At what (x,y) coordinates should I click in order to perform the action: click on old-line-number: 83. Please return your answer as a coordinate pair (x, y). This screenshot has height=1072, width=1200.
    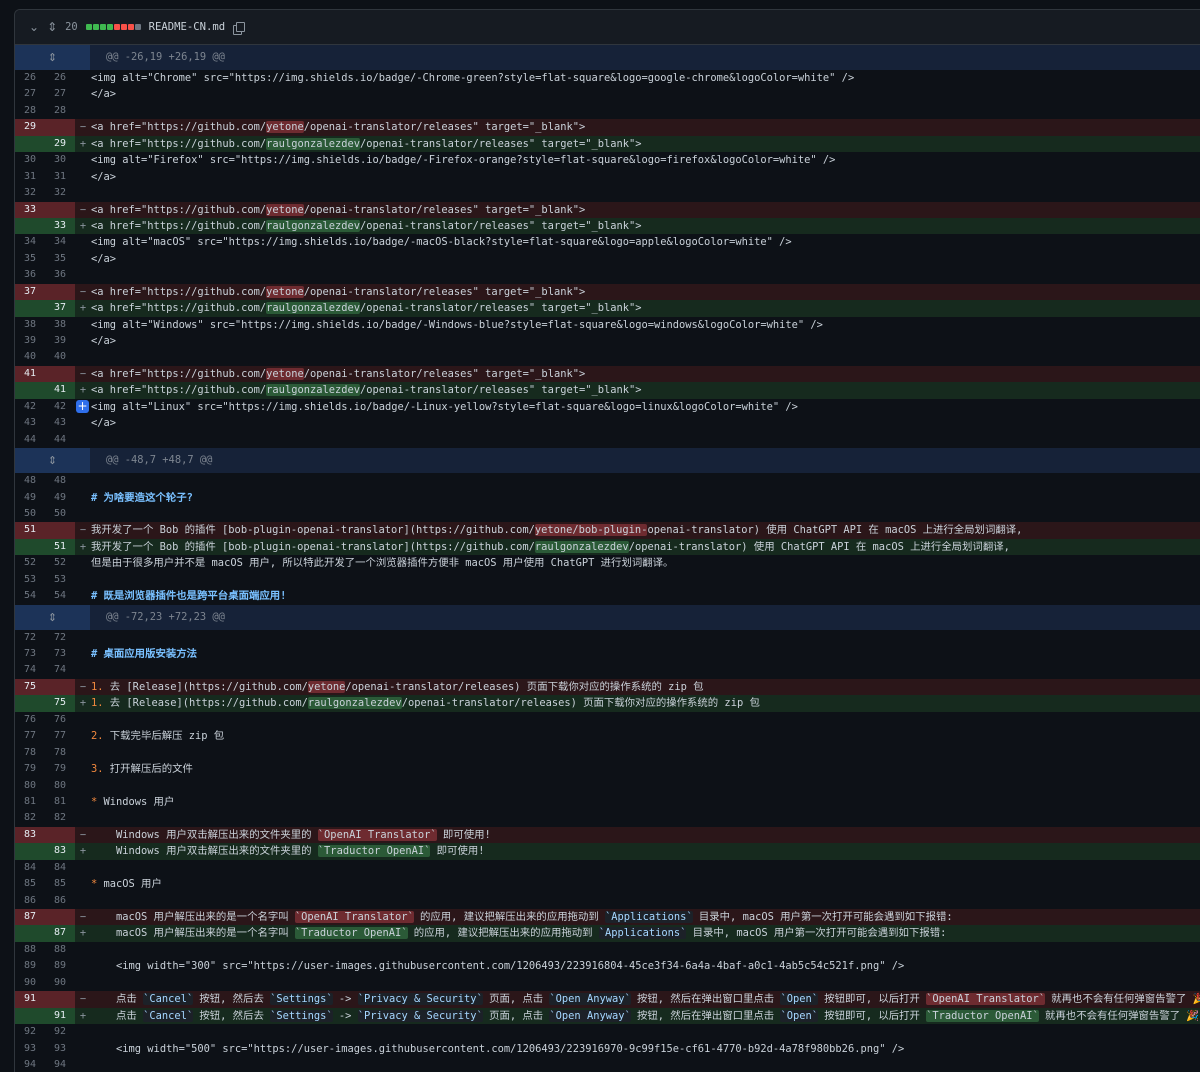
    Looking at the image, I should click on (30, 835).